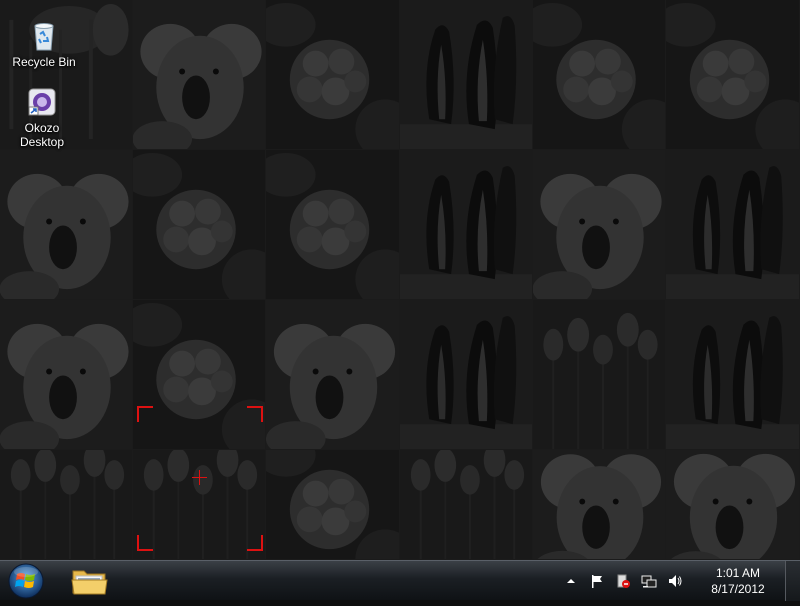 This screenshot has width=800, height=606. What do you see at coordinates (675, 581) in the screenshot?
I see `volume-icon` at bounding box center [675, 581].